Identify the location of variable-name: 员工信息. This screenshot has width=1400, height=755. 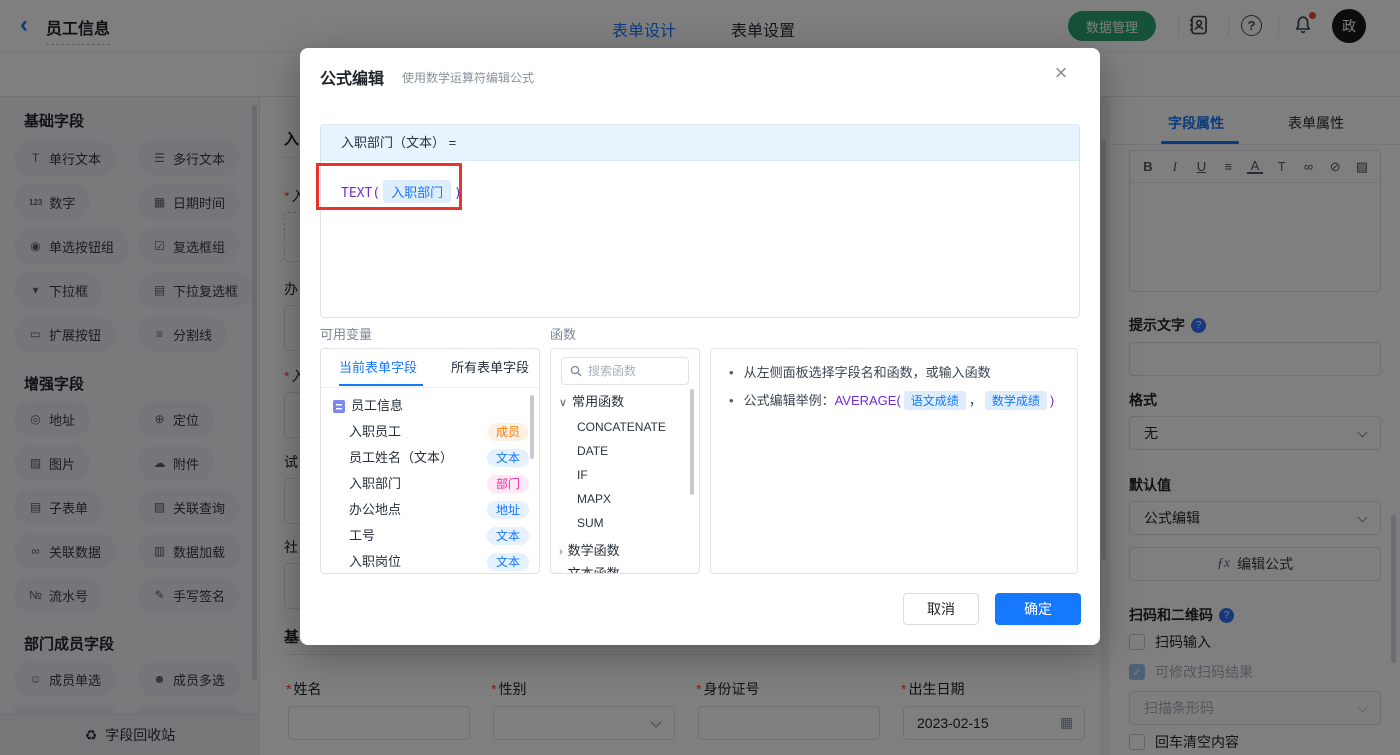
(377, 405).